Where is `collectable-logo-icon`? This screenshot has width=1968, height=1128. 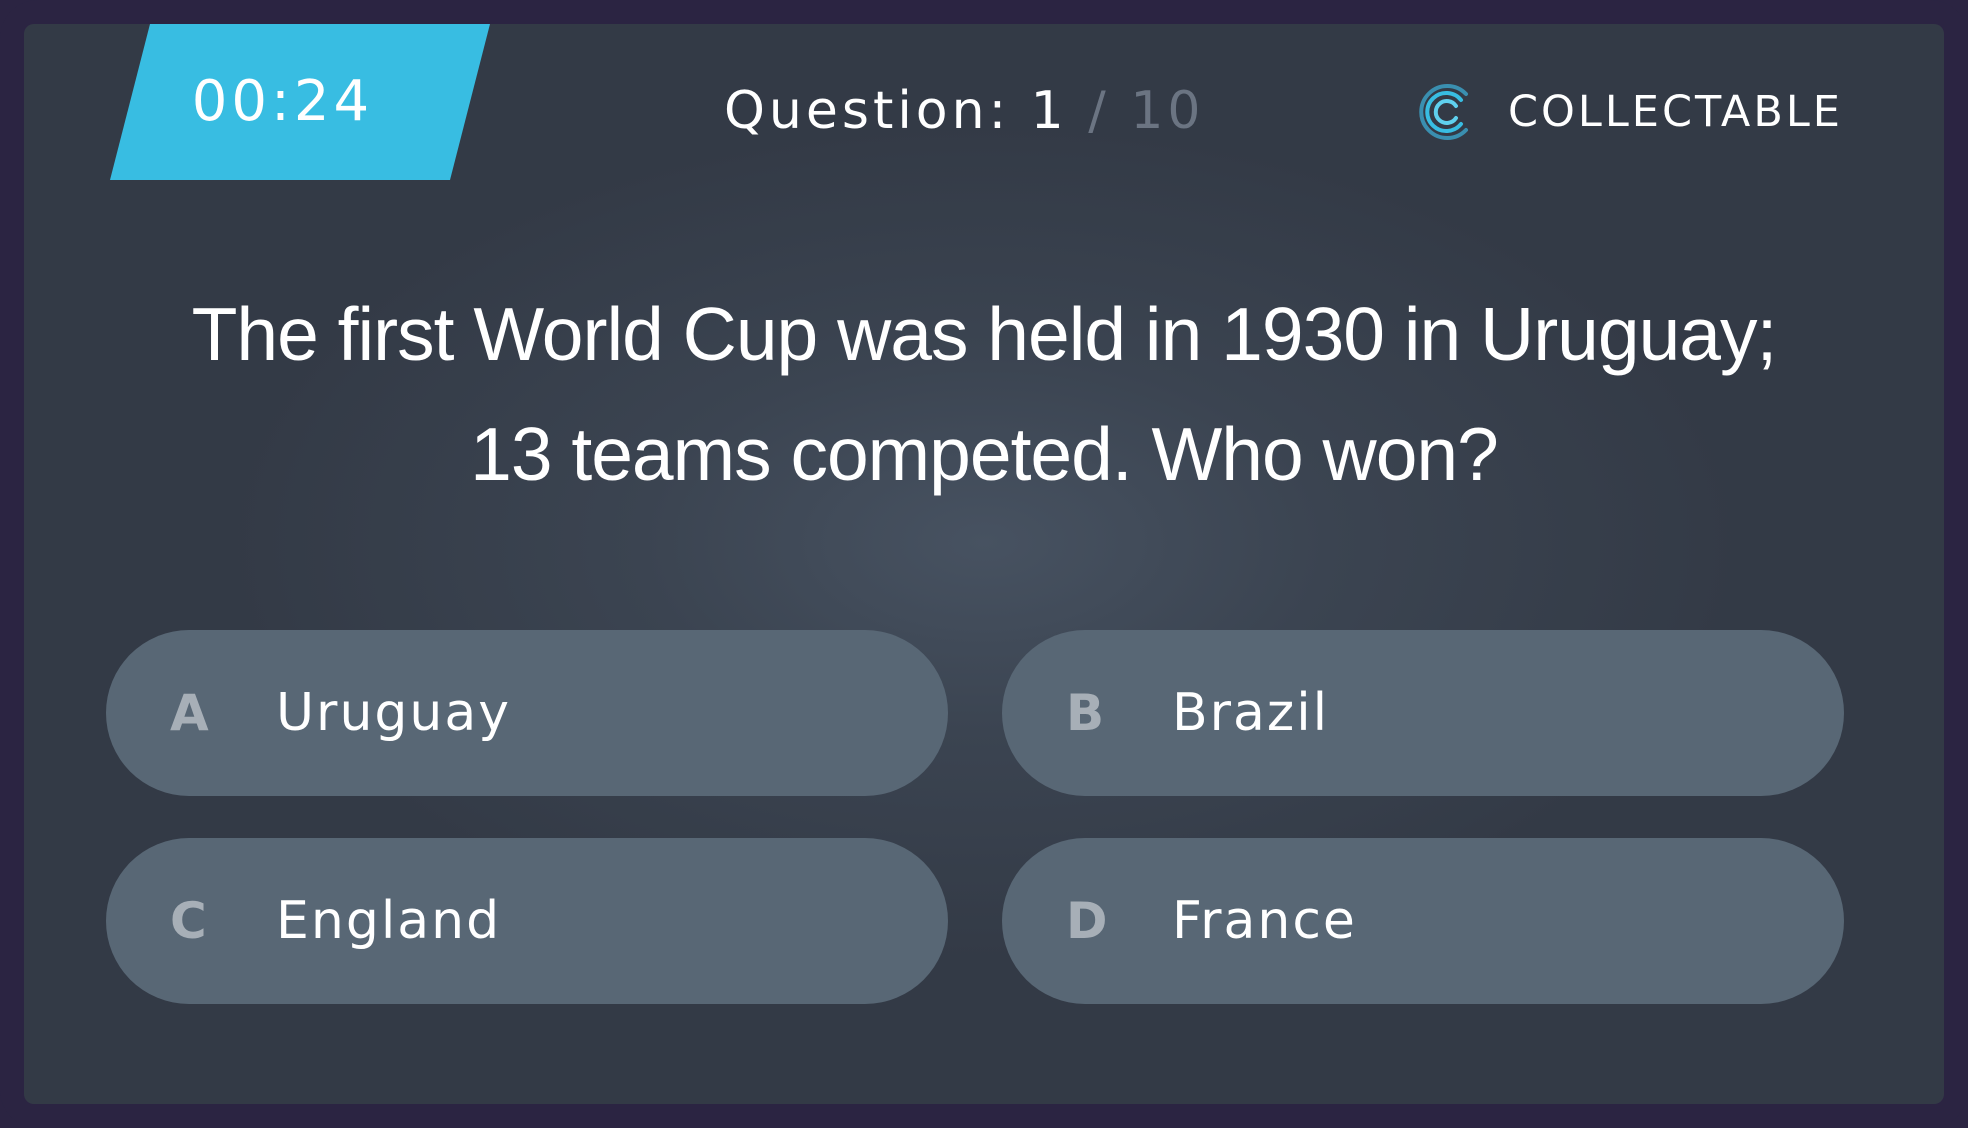
collectable-logo-icon is located at coordinates (1443, 112).